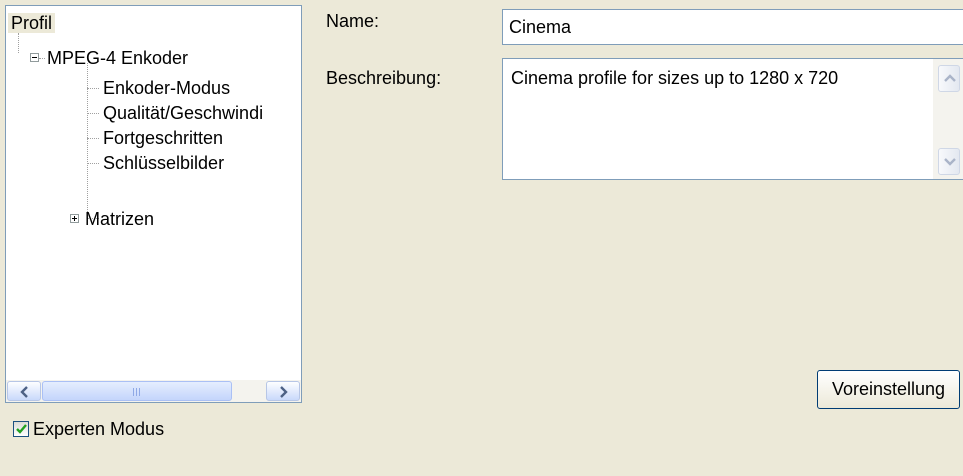 This screenshot has height=476, width=963. I want to click on tree-item-quality-speed: Qualität/Geschwindi, so click(183, 113).